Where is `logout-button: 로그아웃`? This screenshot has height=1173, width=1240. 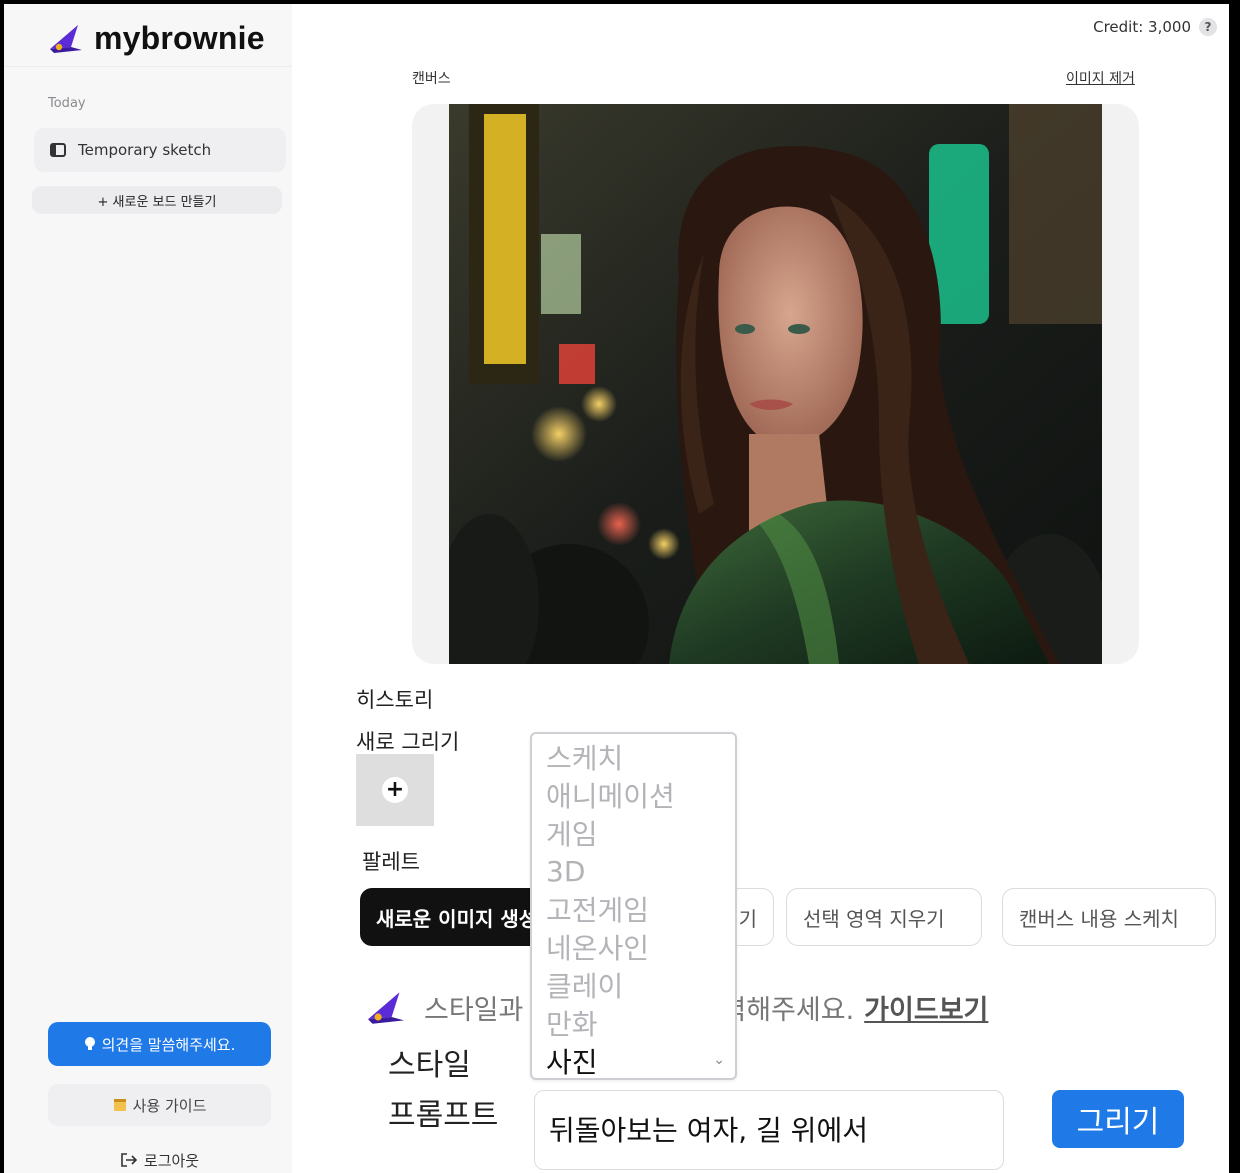 logout-button: 로그아웃 is located at coordinates (159, 1159).